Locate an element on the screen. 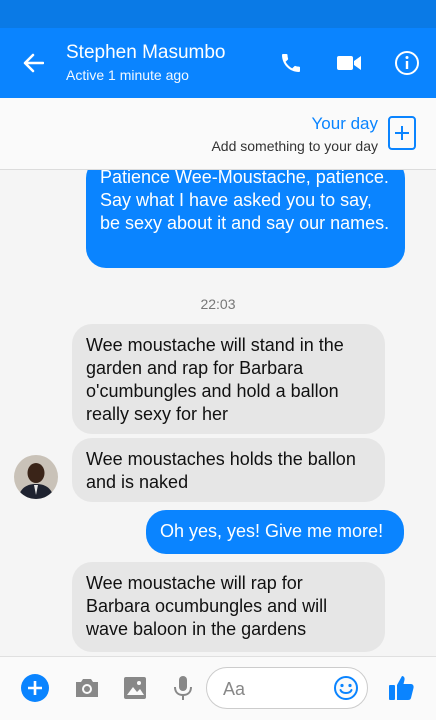 The image size is (436, 720). emoji-button is located at coordinates (346, 690).